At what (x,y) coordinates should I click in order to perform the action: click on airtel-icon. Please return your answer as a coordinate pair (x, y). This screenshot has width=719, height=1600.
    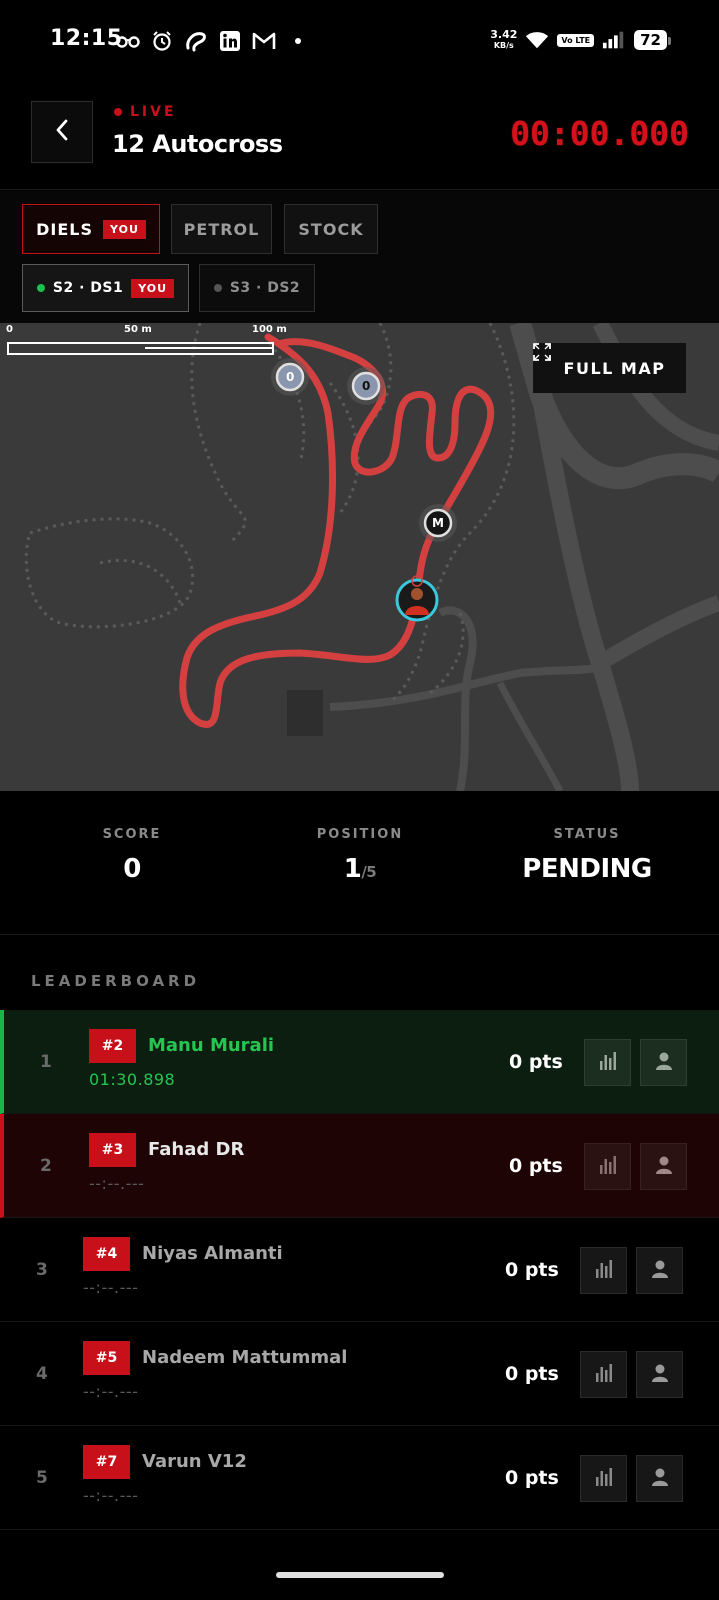
    Looking at the image, I should click on (196, 41).